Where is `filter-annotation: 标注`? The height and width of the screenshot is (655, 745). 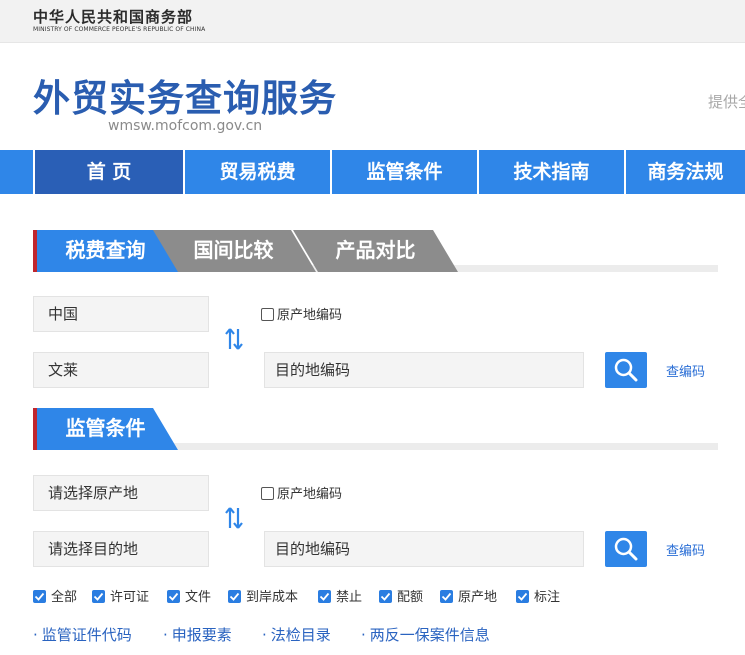 filter-annotation: 标注 is located at coordinates (538, 595).